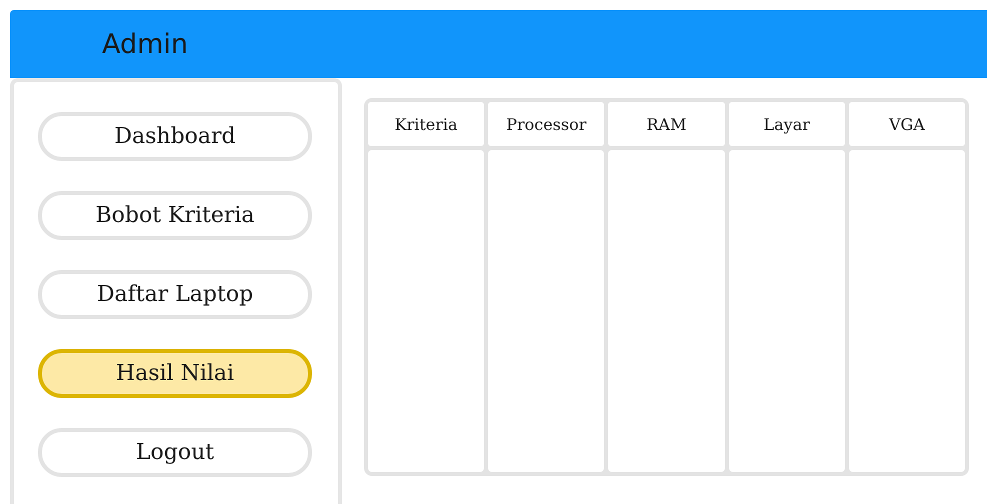 The height and width of the screenshot is (504, 987). What do you see at coordinates (175, 136) in the screenshot?
I see `nav-button: Dashboard` at bounding box center [175, 136].